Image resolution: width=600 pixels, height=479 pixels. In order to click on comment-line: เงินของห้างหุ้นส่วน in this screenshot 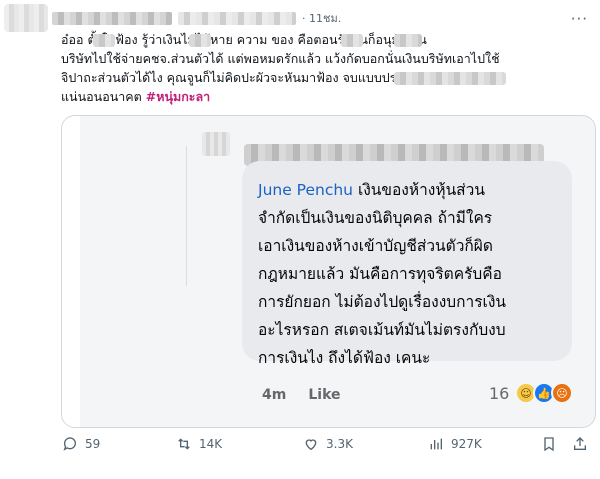, I will do `click(419, 190)`.